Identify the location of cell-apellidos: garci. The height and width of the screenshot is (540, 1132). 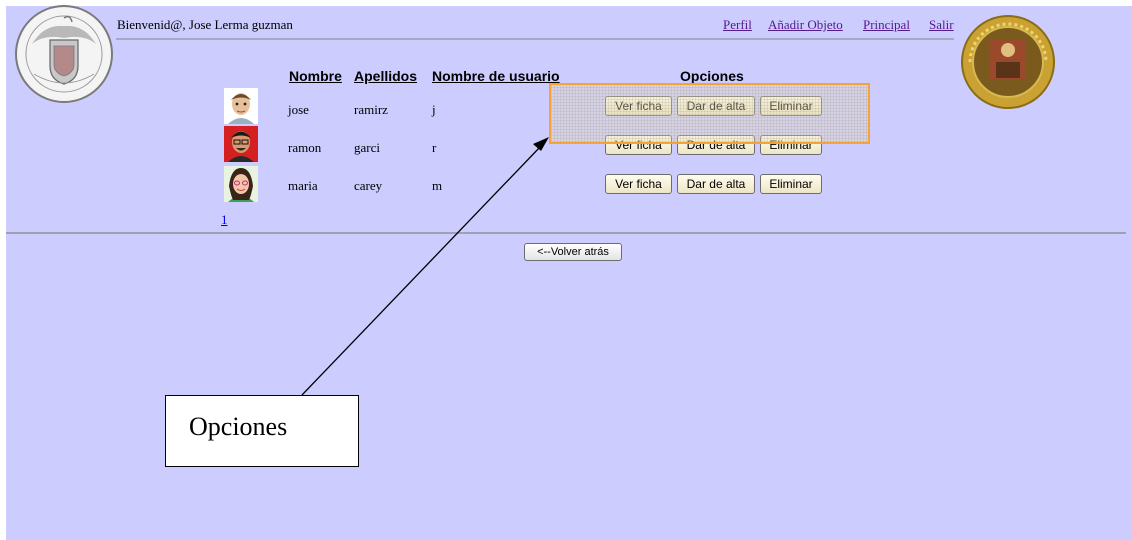
(367, 147).